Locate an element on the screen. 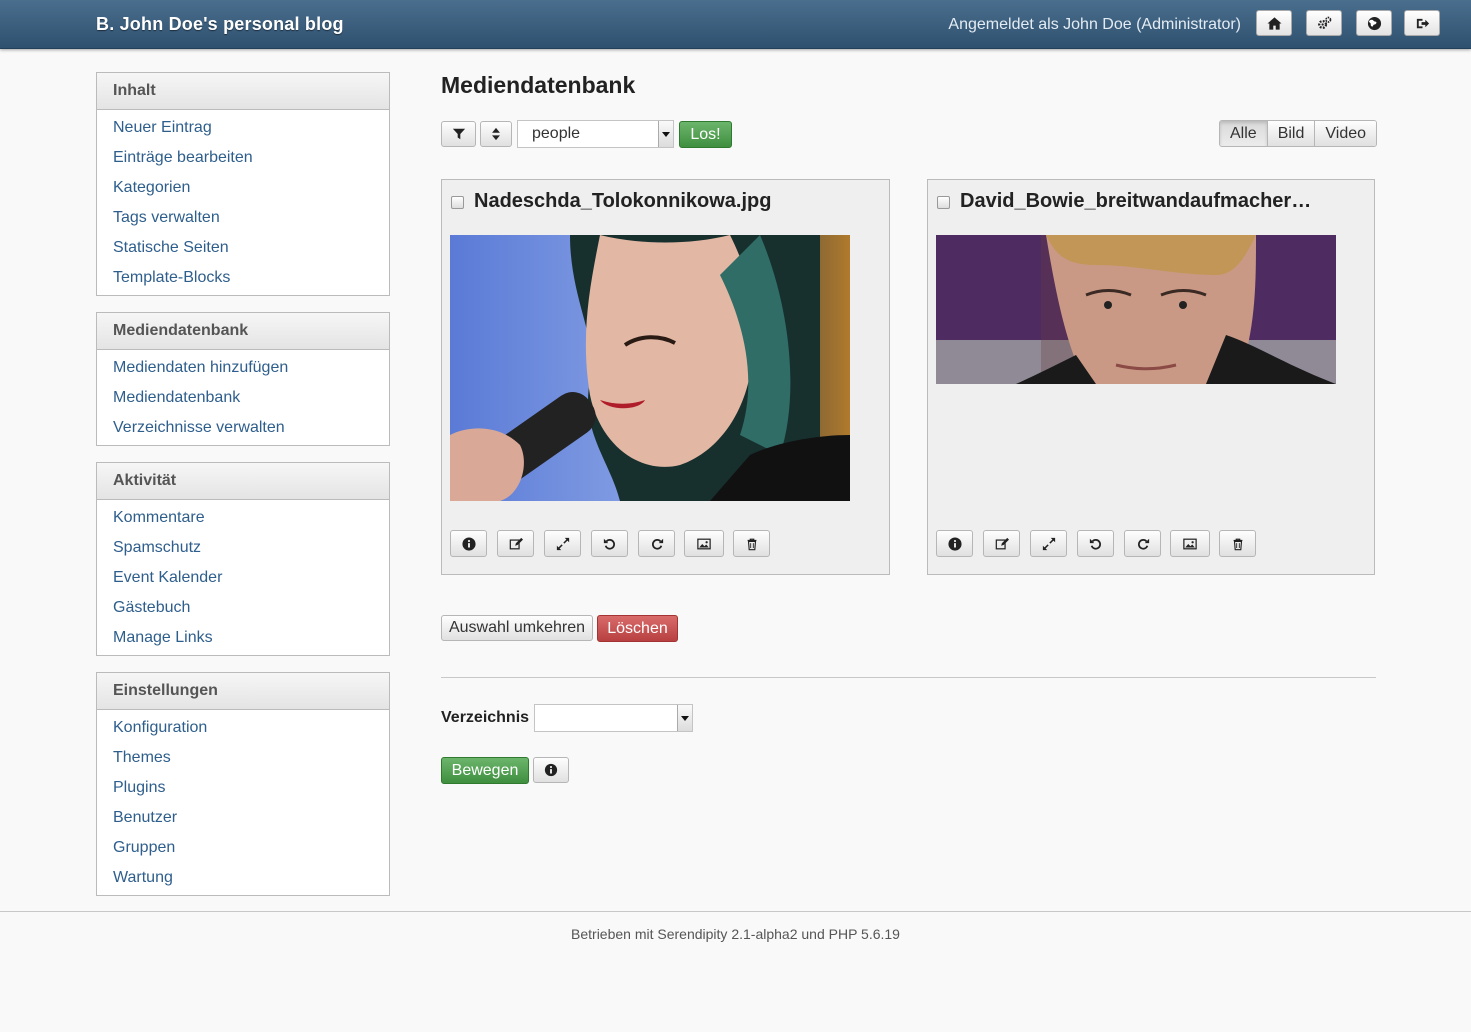 This screenshot has width=1471, height=1032. sidebar-item: Kommentare is located at coordinates (243, 518).